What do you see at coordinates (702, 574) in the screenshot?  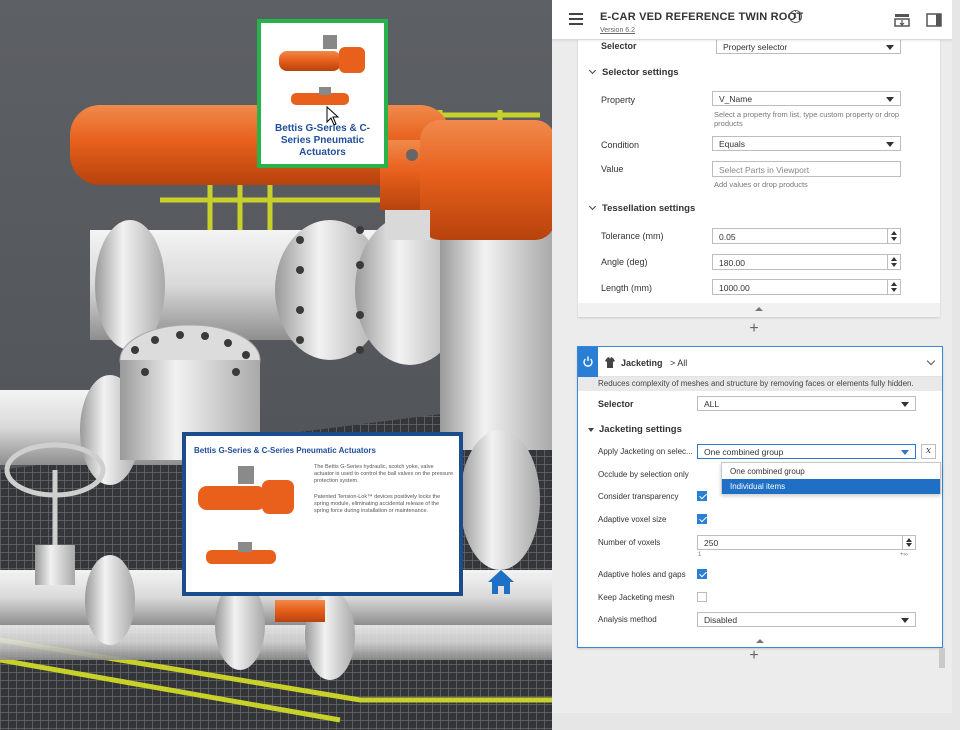 I see `adaptive-holes-checkbox` at bounding box center [702, 574].